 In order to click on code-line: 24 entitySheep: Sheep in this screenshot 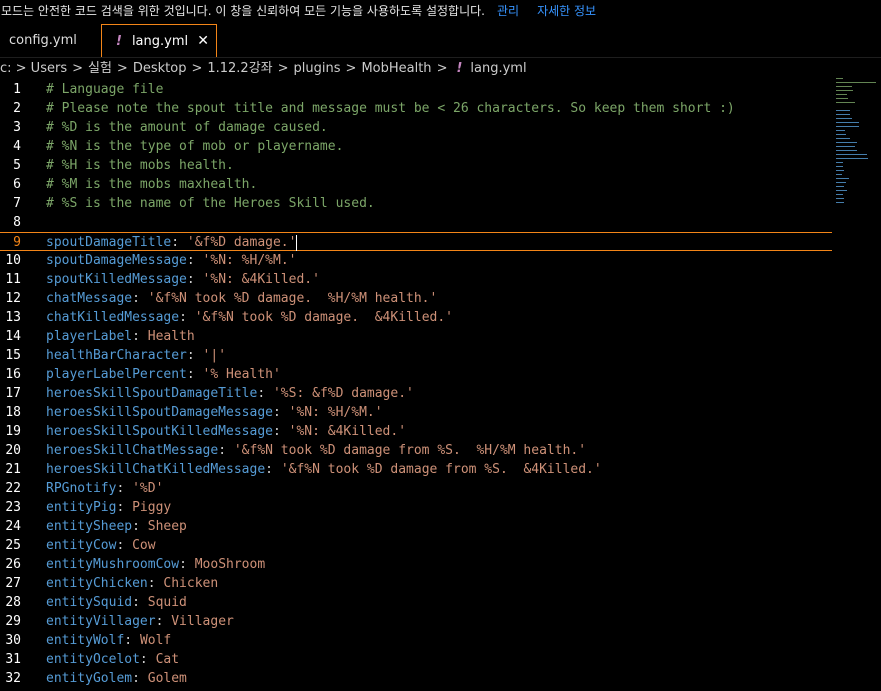, I will do `click(416, 526)`.